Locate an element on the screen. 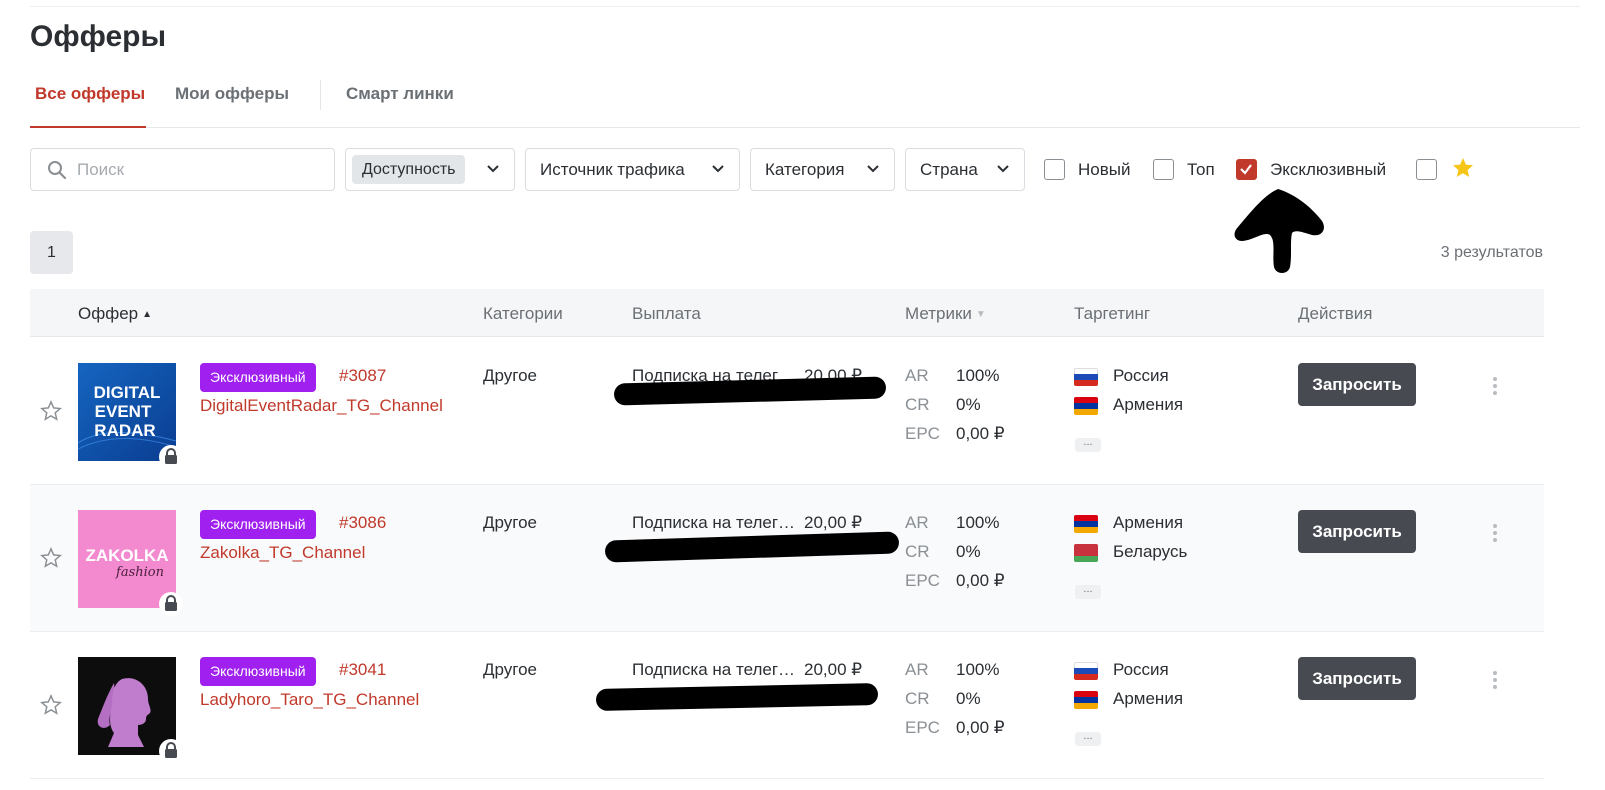 This screenshot has width=1605, height=790. column-targeting: Таргетинг is located at coordinates (1112, 313).